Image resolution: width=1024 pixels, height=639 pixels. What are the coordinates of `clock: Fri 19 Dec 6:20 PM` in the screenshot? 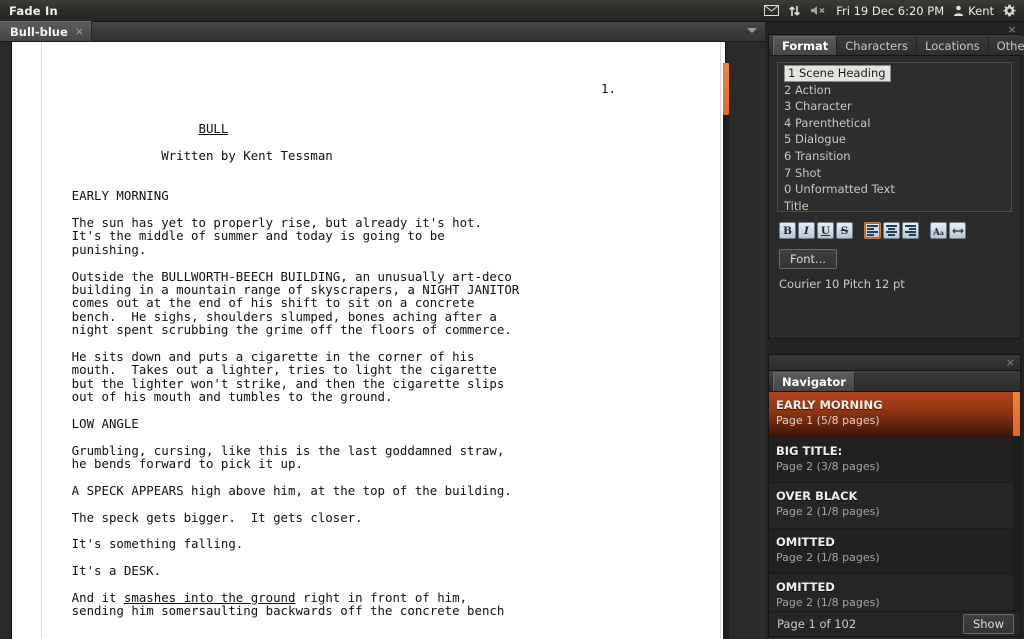 It's located at (890, 11).